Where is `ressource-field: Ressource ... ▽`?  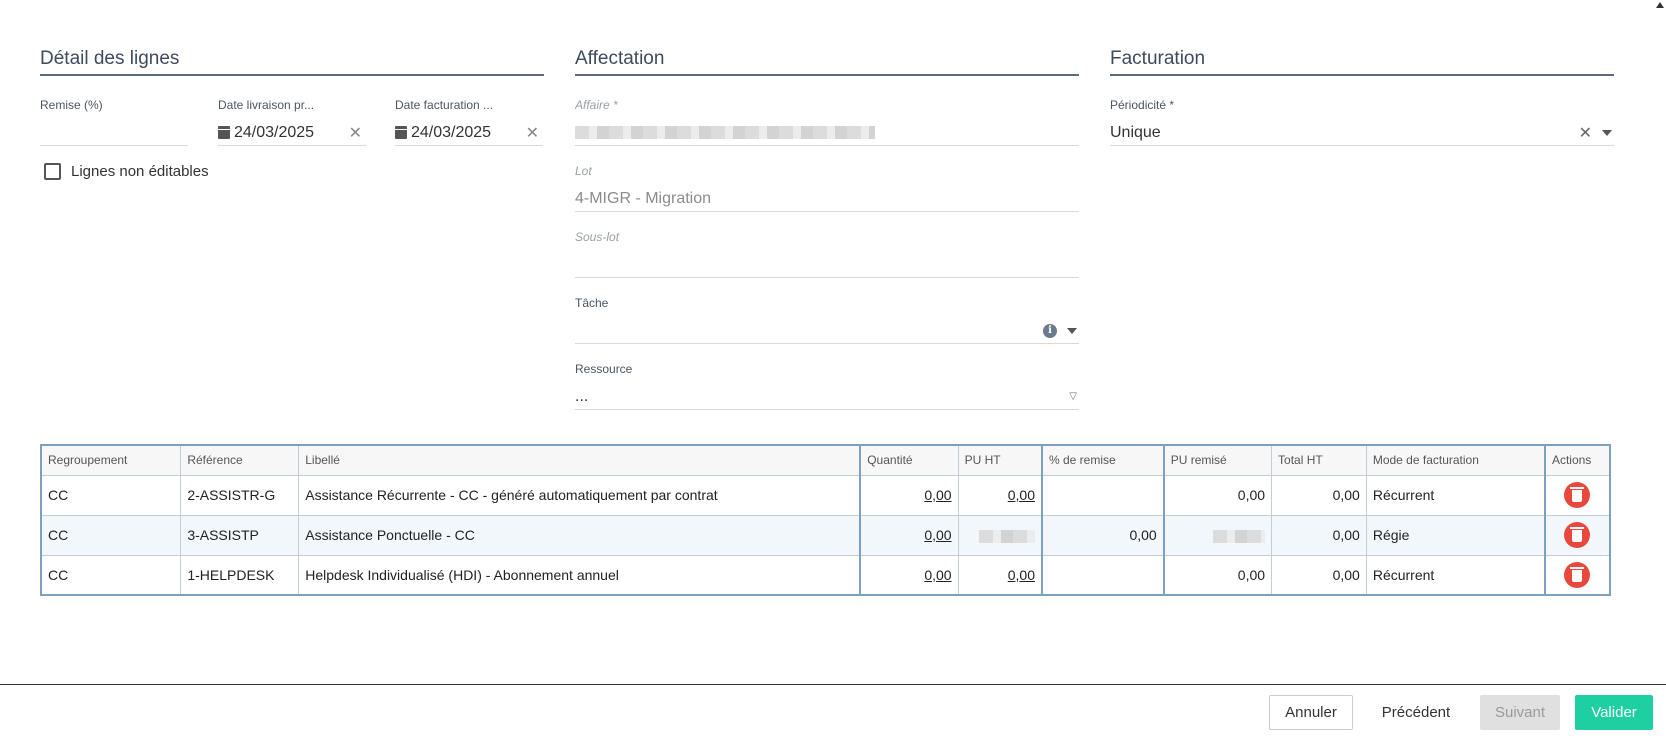 ressource-field: Ressource ... ▽ is located at coordinates (827, 387).